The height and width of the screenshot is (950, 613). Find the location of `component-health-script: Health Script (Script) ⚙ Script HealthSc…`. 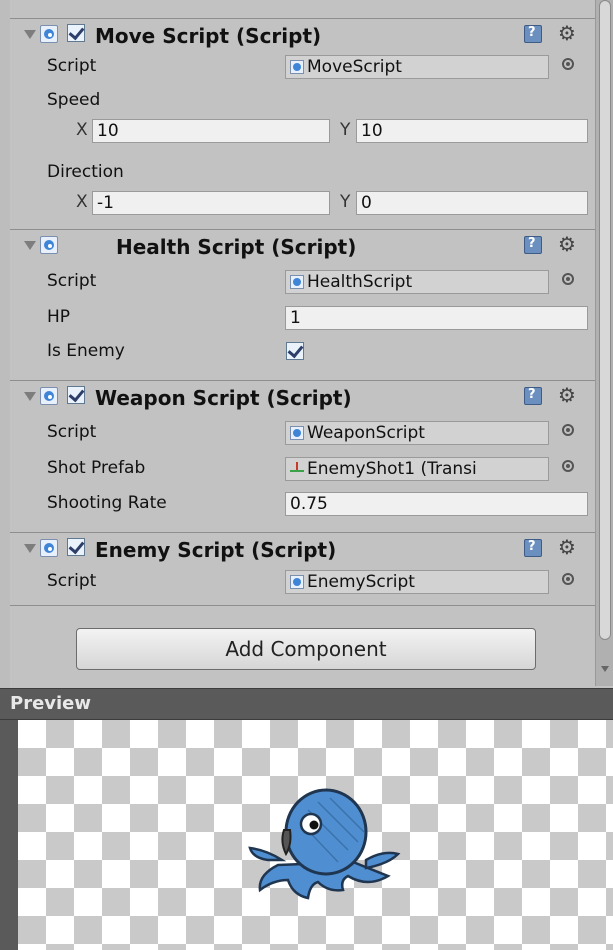

component-health-script: Health Script (Script) ⚙ Script HealthSc… is located at coordinates (302, 299).